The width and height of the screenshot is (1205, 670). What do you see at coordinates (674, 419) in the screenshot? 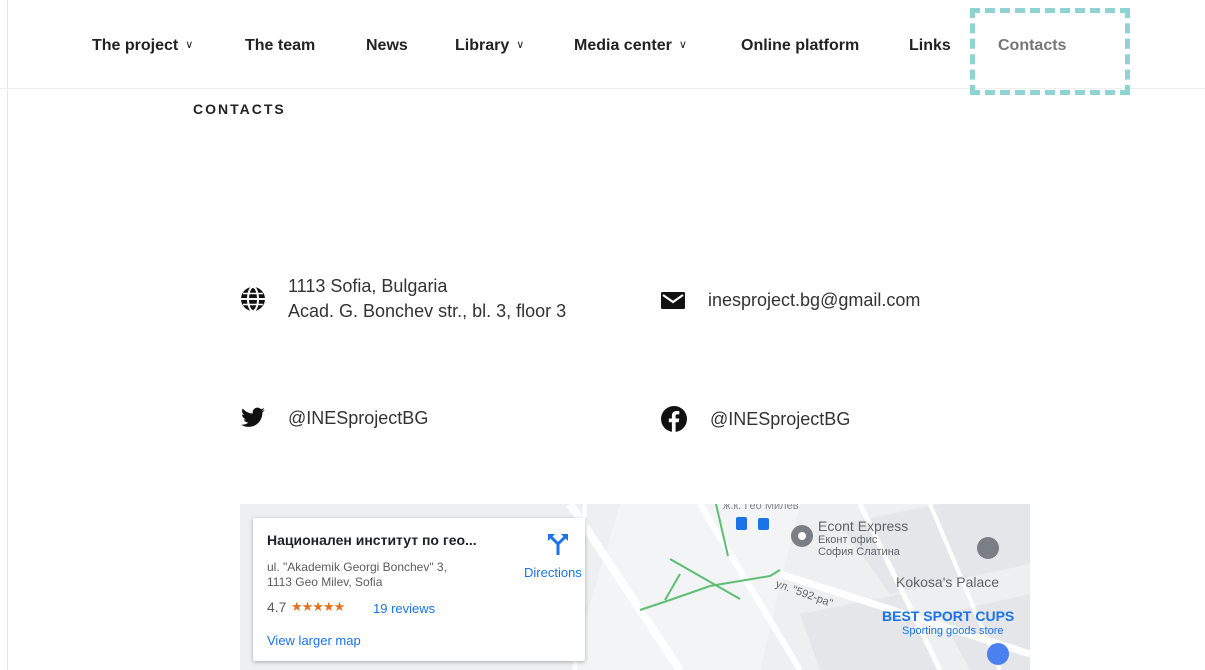
I see `facebook-icon` at bounding box center [674, 419].